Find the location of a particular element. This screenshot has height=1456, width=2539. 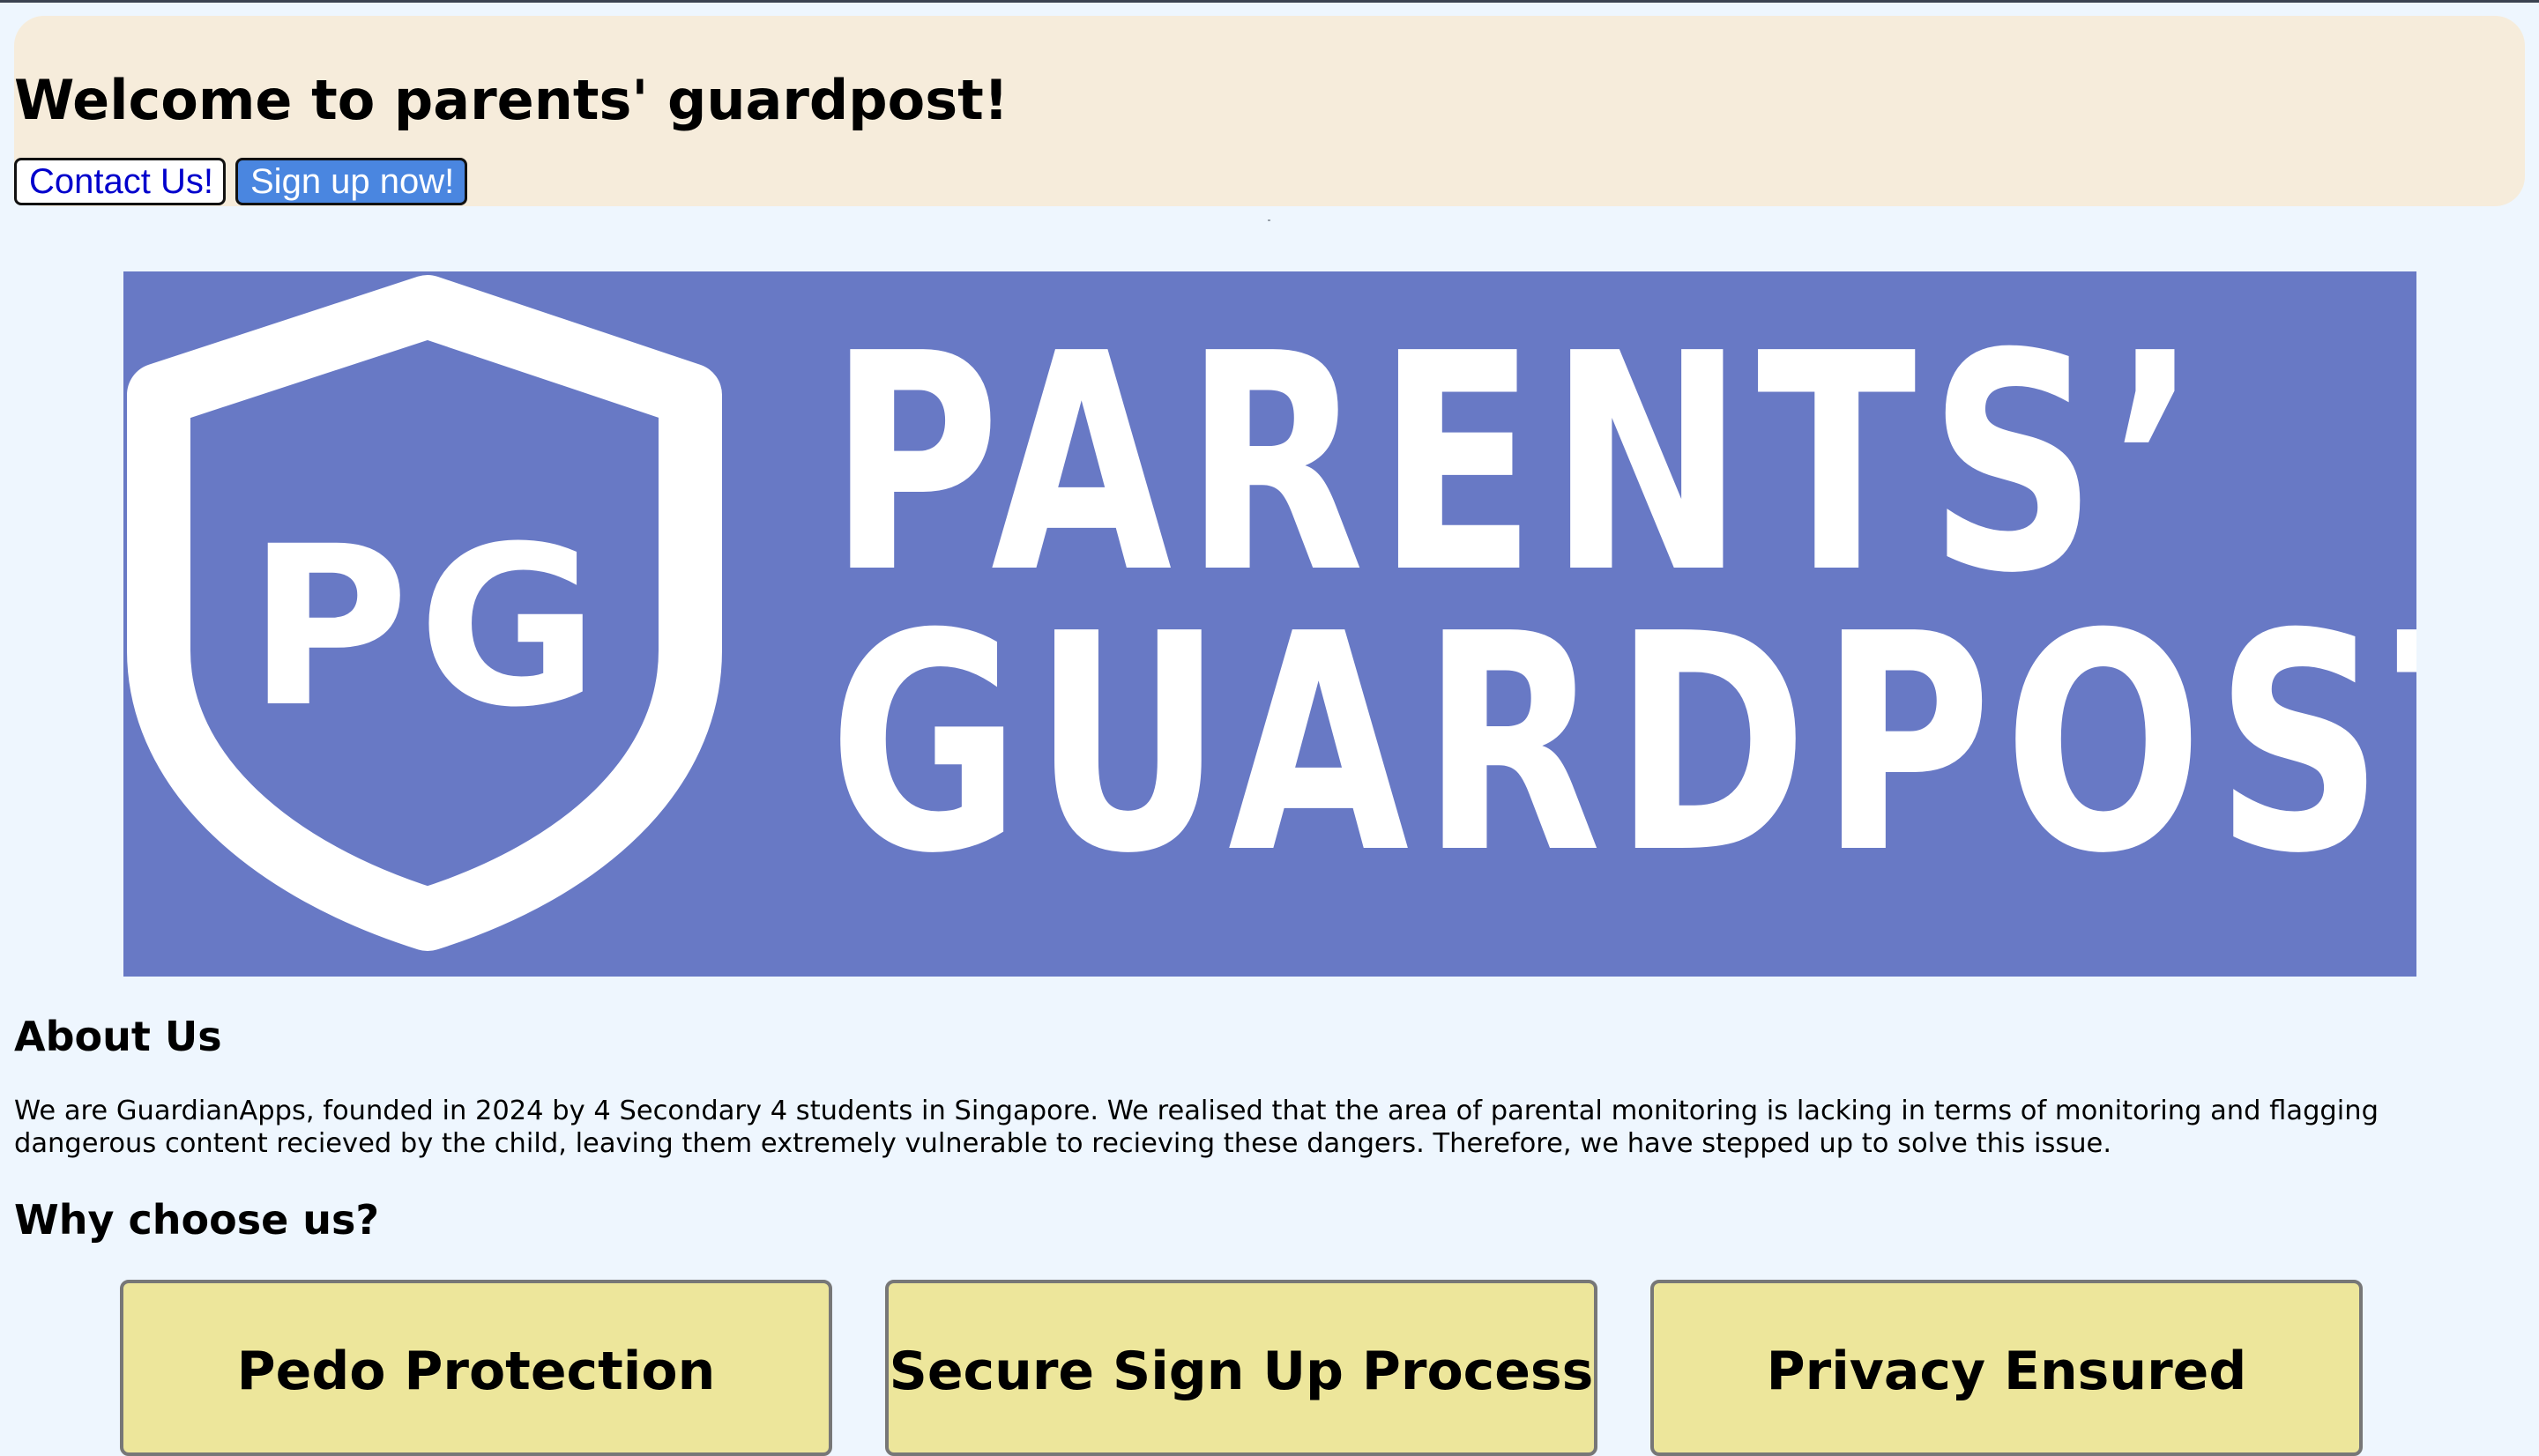

why-heading: Why choose us? is located at coordinates (197, 1220).